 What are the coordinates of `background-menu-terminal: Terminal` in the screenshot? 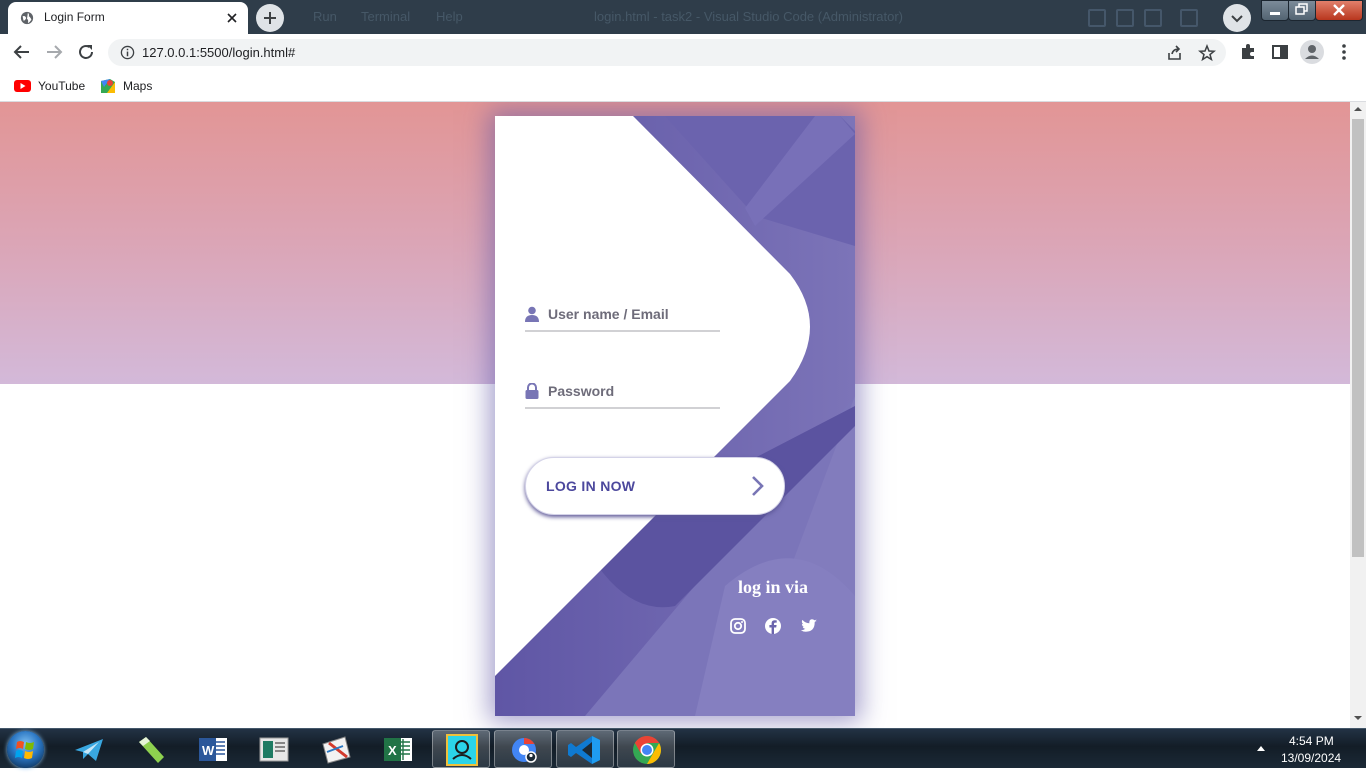 It's located at (386, 16).